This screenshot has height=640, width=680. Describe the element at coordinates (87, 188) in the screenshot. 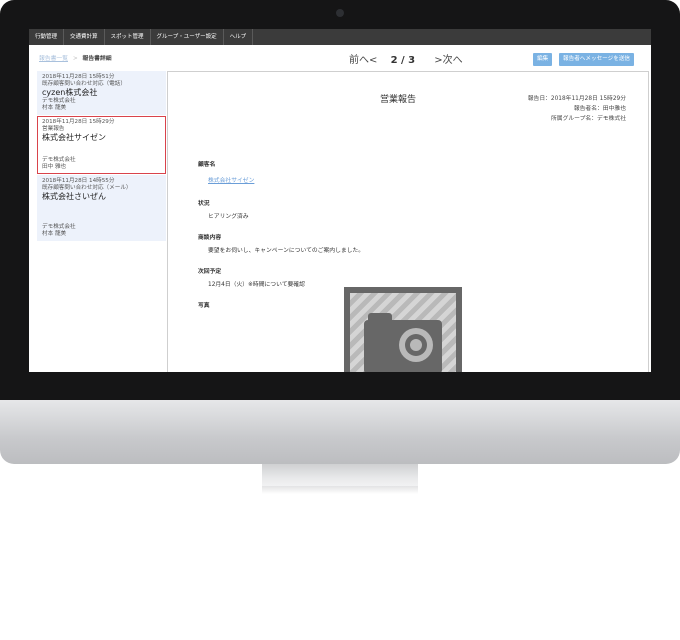

I see `report-type: 既存顧客問い合わせ対応（メール）` at that location.